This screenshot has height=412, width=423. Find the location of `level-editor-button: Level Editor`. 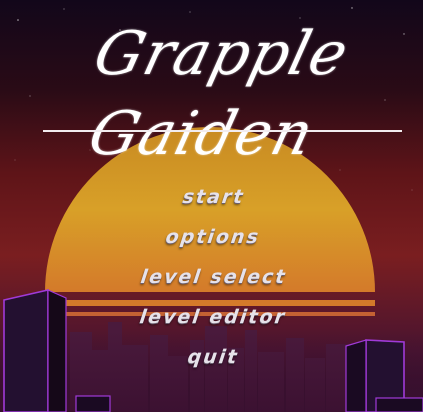

level-editor-button: Level Editor is located at coordinates (211, 323).